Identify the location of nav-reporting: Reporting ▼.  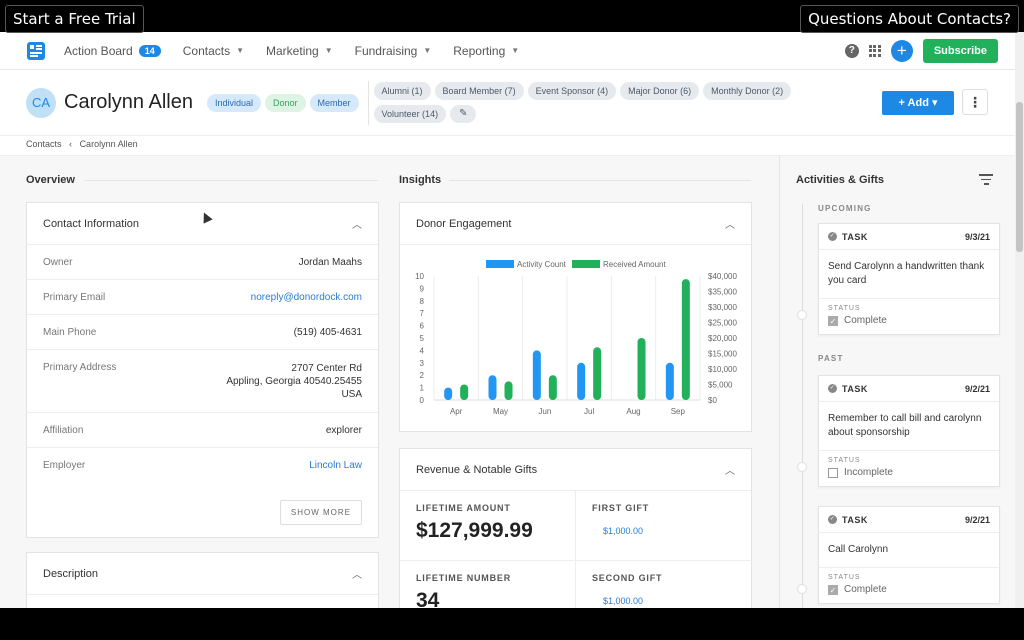
(486, 51).